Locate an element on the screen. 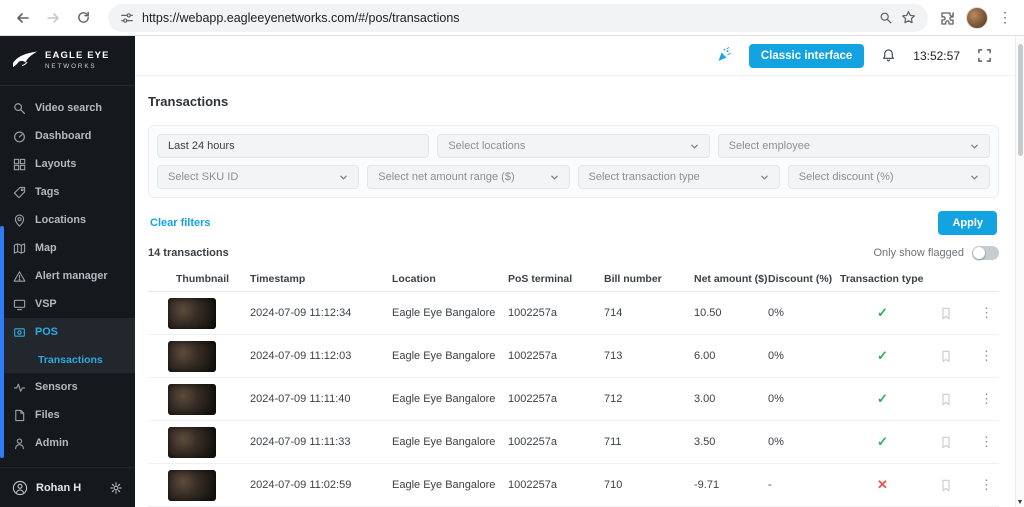 This screenshot has height=507, width=1024. browser-profile-avatar is located at coordinates (977, 17).